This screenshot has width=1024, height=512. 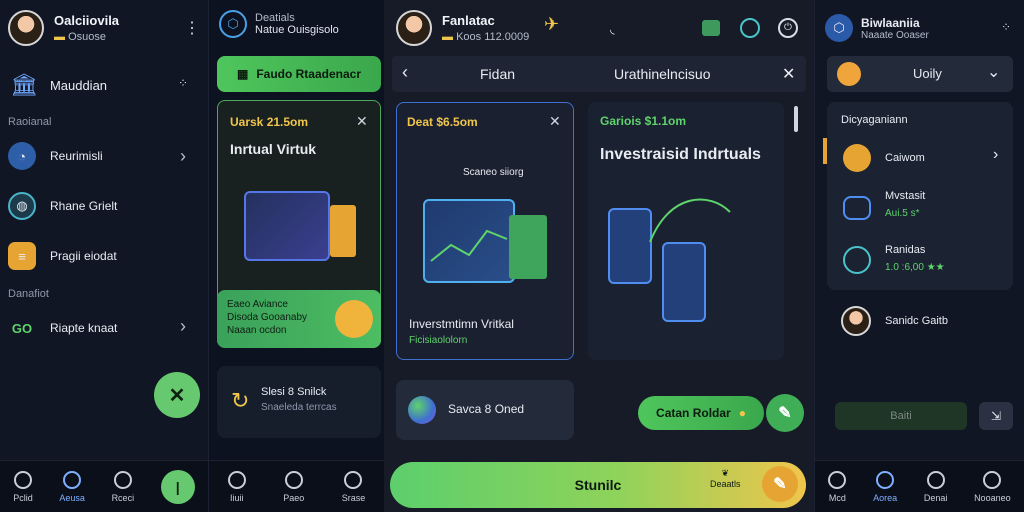 What do you see at coordinates (22, 328) in the screenshot?
I see `go-icon: GO` at bounding box center [22, 328].